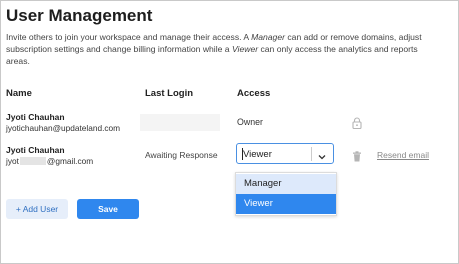 The image size is (459, 264). I want to click on last-login-value: Awaiting Response, so click(181, 155).